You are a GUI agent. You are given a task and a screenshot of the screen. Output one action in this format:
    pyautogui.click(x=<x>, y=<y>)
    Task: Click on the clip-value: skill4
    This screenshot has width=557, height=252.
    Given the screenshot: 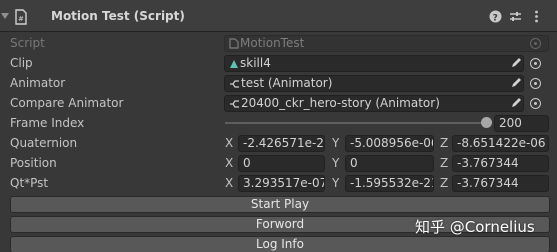 What is the action you would take?
    pyautogui.click(x=255, y=63)
    